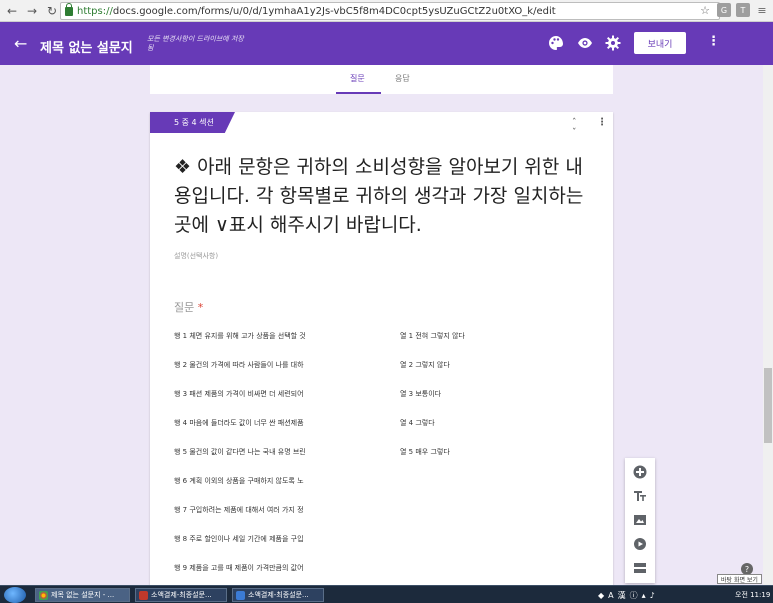 The width and height of the screenshot is (773, 603). What do you see at coordinates (713, 41) in the screenshot?
I see `more-vert-icon: ⋮` at bounding box center [713, 41].